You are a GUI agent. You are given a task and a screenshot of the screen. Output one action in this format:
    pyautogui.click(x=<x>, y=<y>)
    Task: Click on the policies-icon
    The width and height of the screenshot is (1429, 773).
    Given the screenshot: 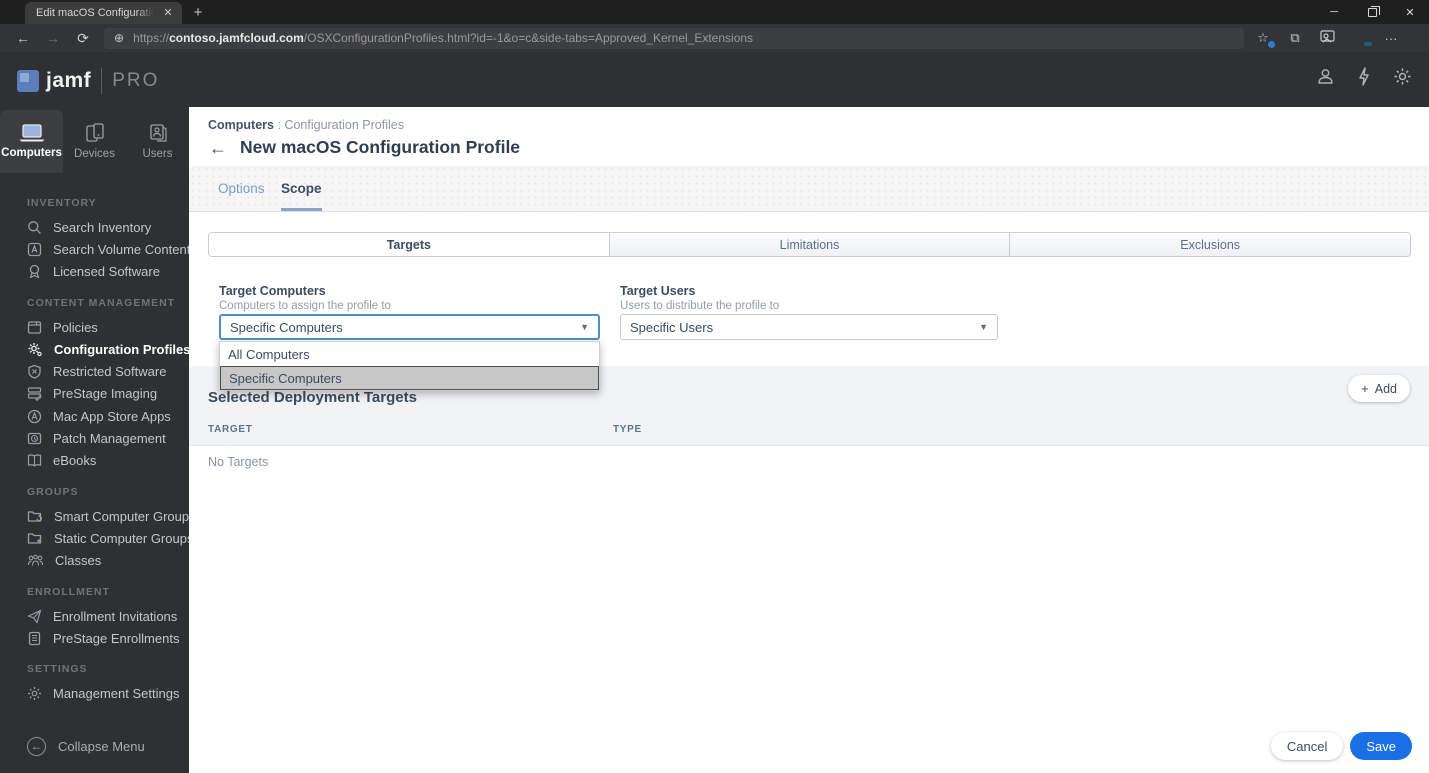 What is the action you would take?
    pyautogui.click(x=34, y=327)
    